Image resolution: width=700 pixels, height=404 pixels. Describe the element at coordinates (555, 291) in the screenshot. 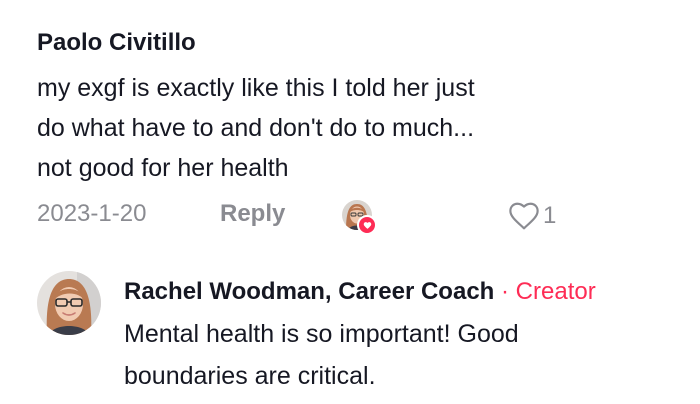

I see `creator-badge: Creator` at that location.